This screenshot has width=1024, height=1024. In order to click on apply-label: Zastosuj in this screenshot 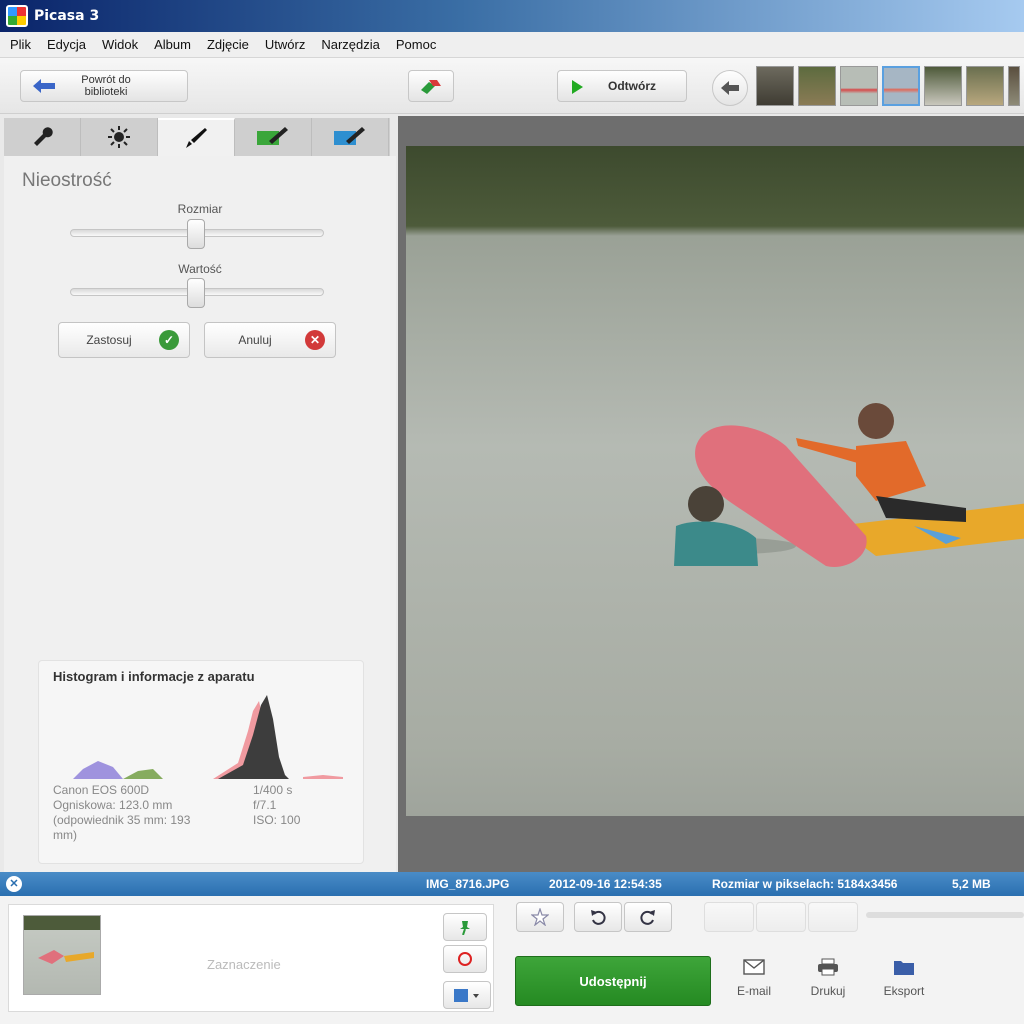, I will do `click(109, 340)`.